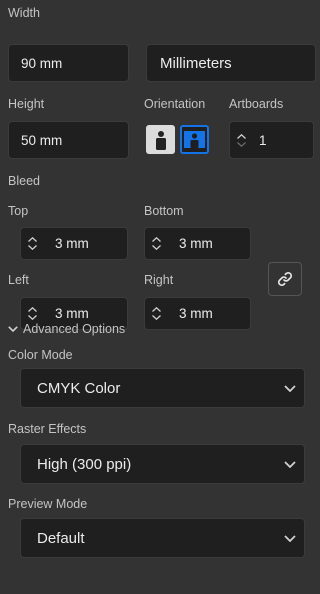  Describe the element at coordinates (79, 388) in the screenshot. I see `color-mode-value: CMYK Color` at that location.